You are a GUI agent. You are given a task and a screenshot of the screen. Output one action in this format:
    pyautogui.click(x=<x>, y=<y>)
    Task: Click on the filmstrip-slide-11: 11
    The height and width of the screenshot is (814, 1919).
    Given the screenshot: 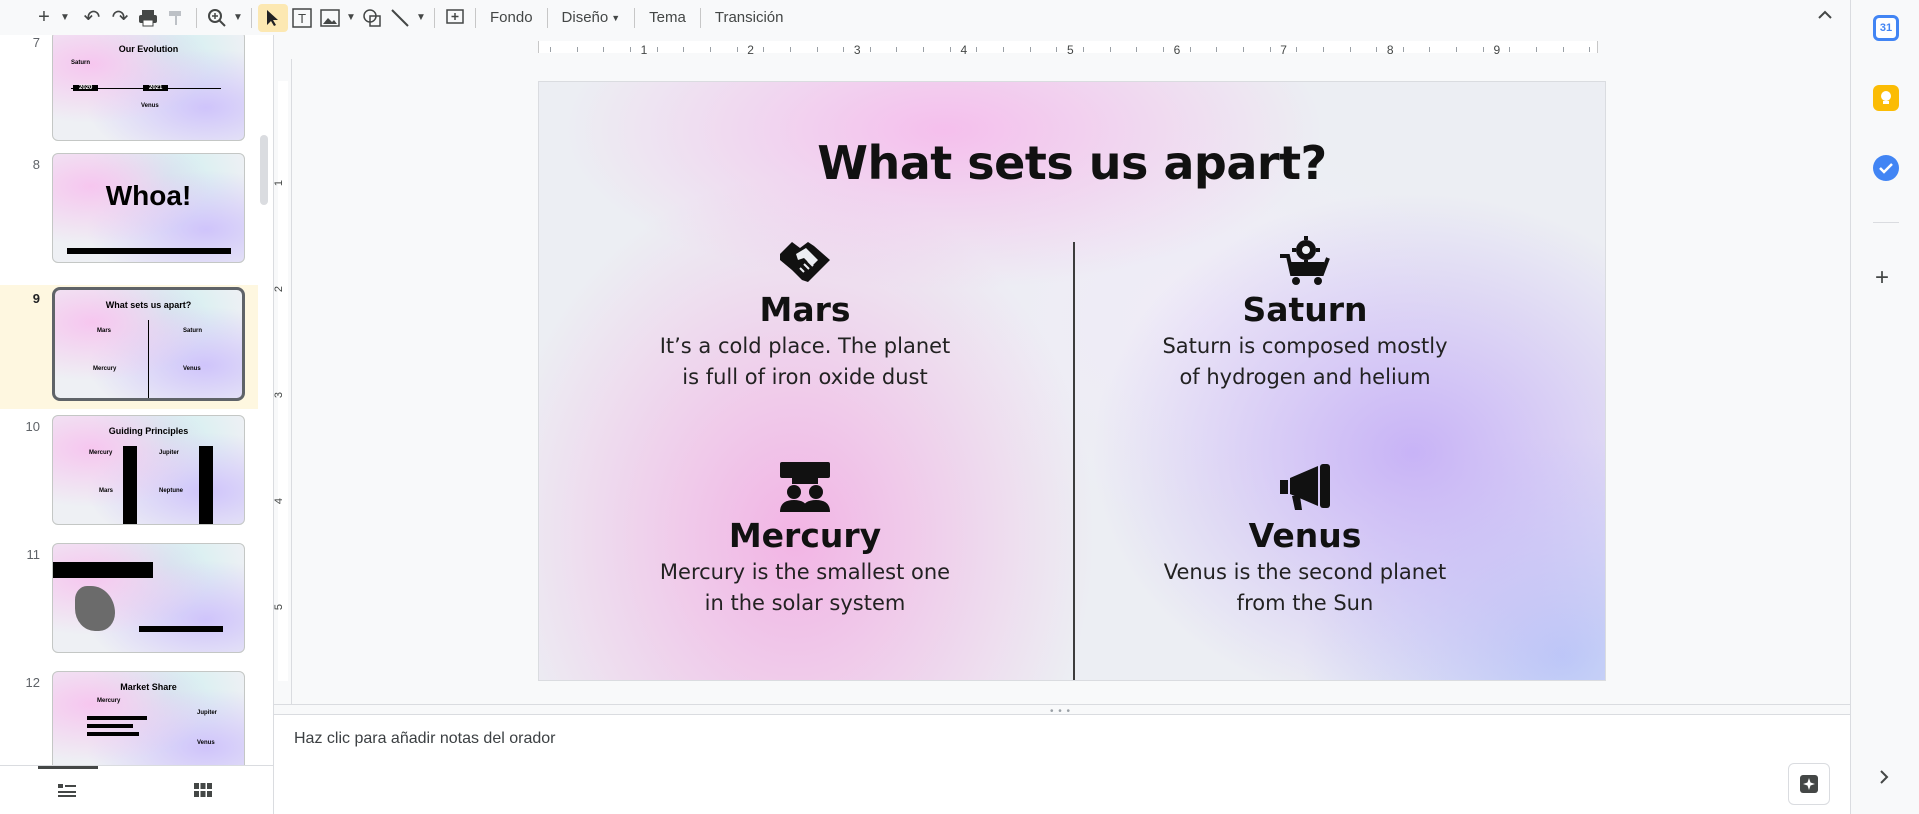 What is the action you would take?
    pyautogui.click(x=129, y=607)
    